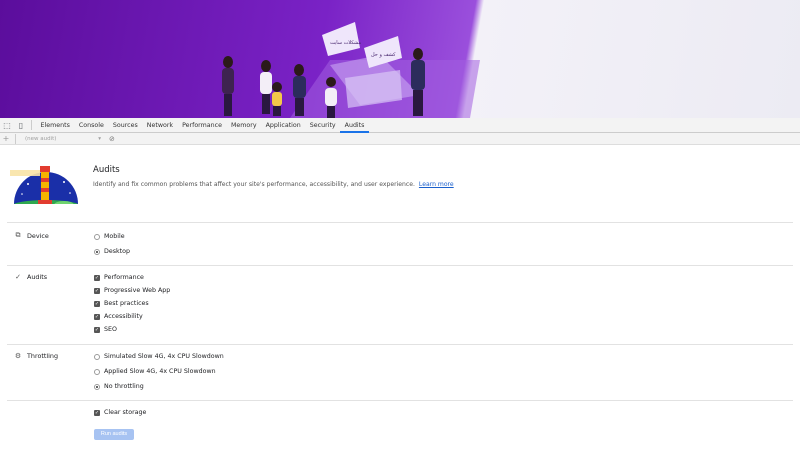  What do you see at coordinates (55, 125) in the screenshot?
I see `tab-elements: Elements` at bounding box center [55, 125].